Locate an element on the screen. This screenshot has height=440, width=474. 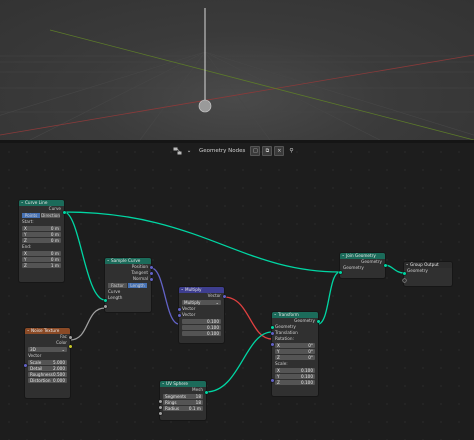
curve-line-mode: Points Direction is located at coordinates (41, 215).